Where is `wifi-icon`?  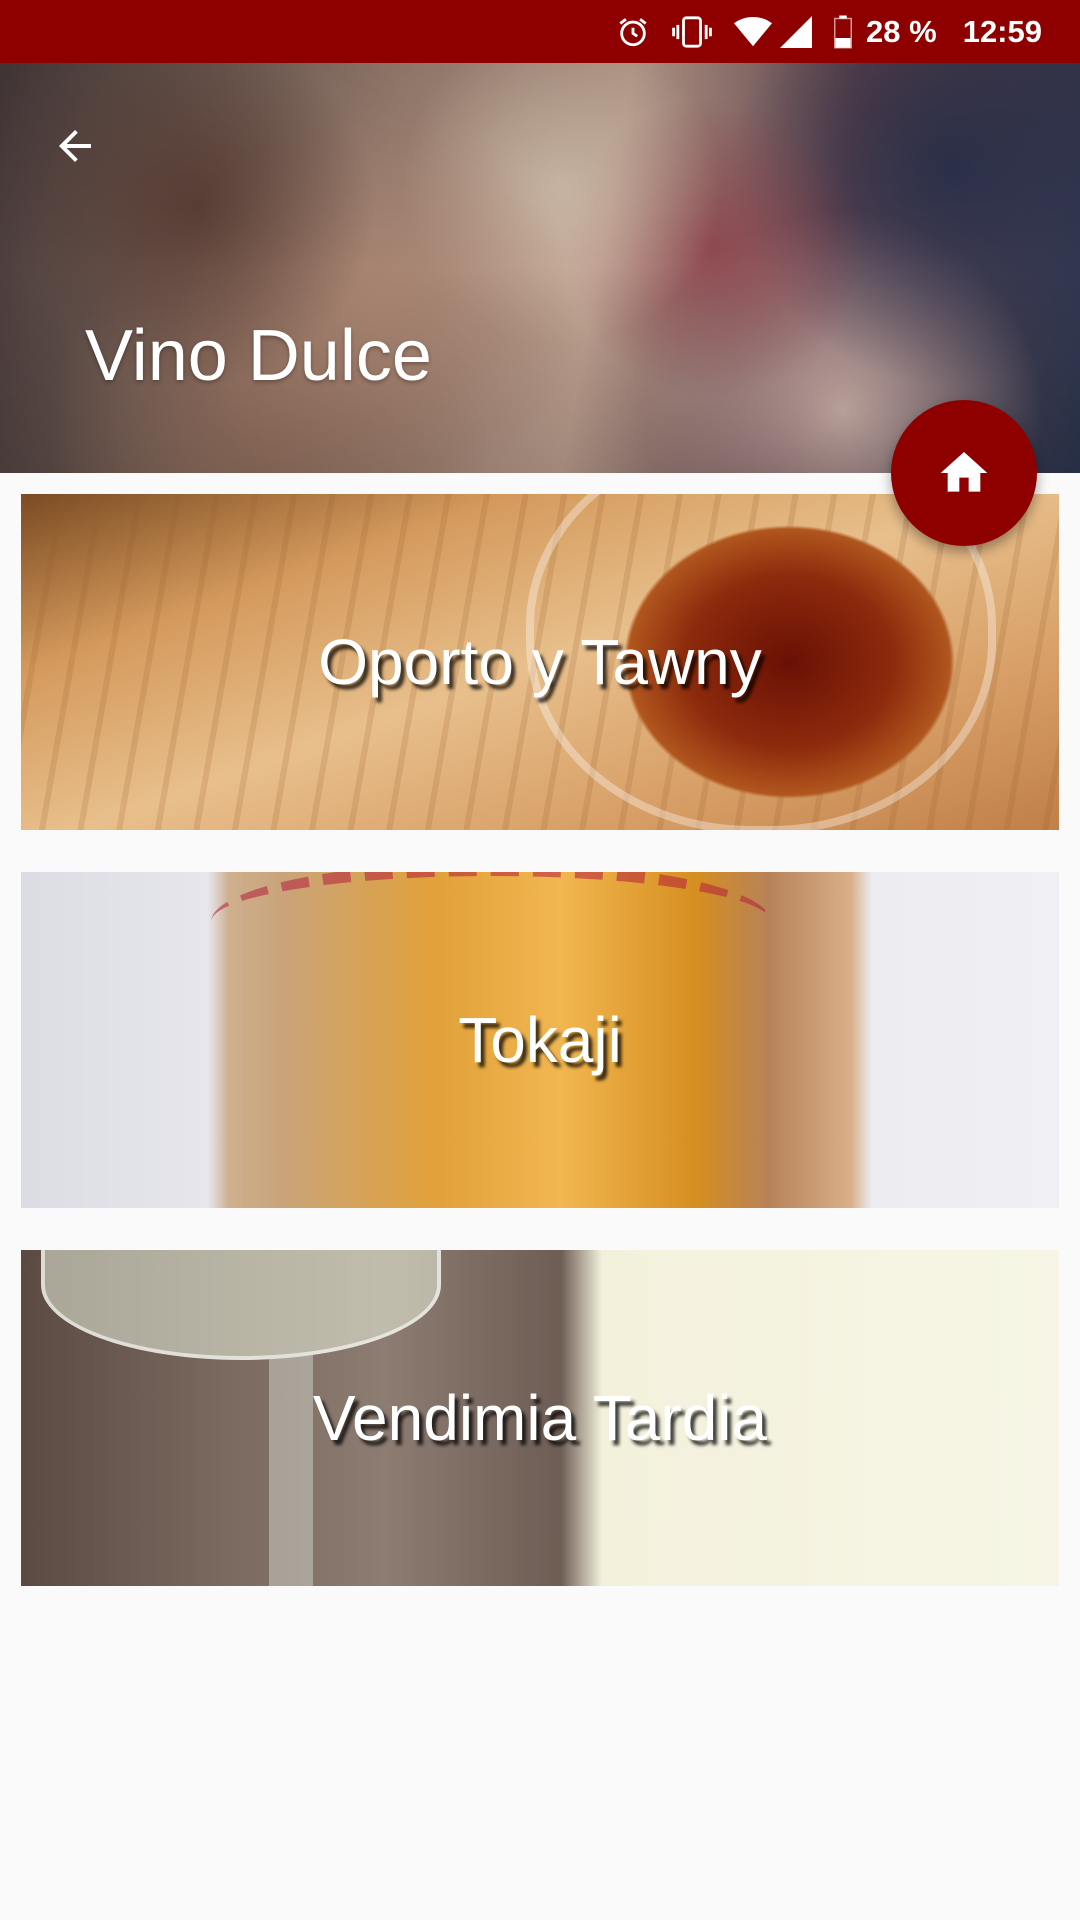
wifi-icon is located at coordinates (753, 32).